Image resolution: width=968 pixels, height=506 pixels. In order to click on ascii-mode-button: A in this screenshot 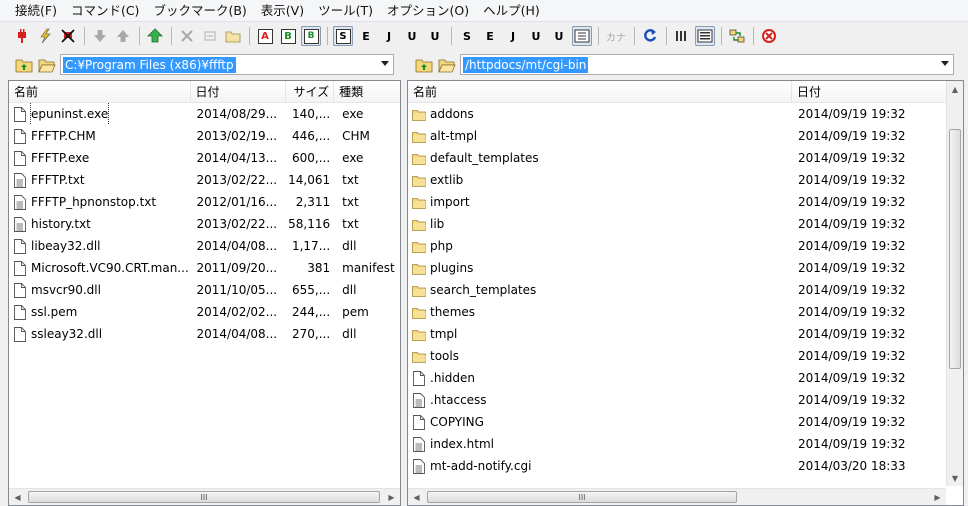, I will do `click(265, 36)`.